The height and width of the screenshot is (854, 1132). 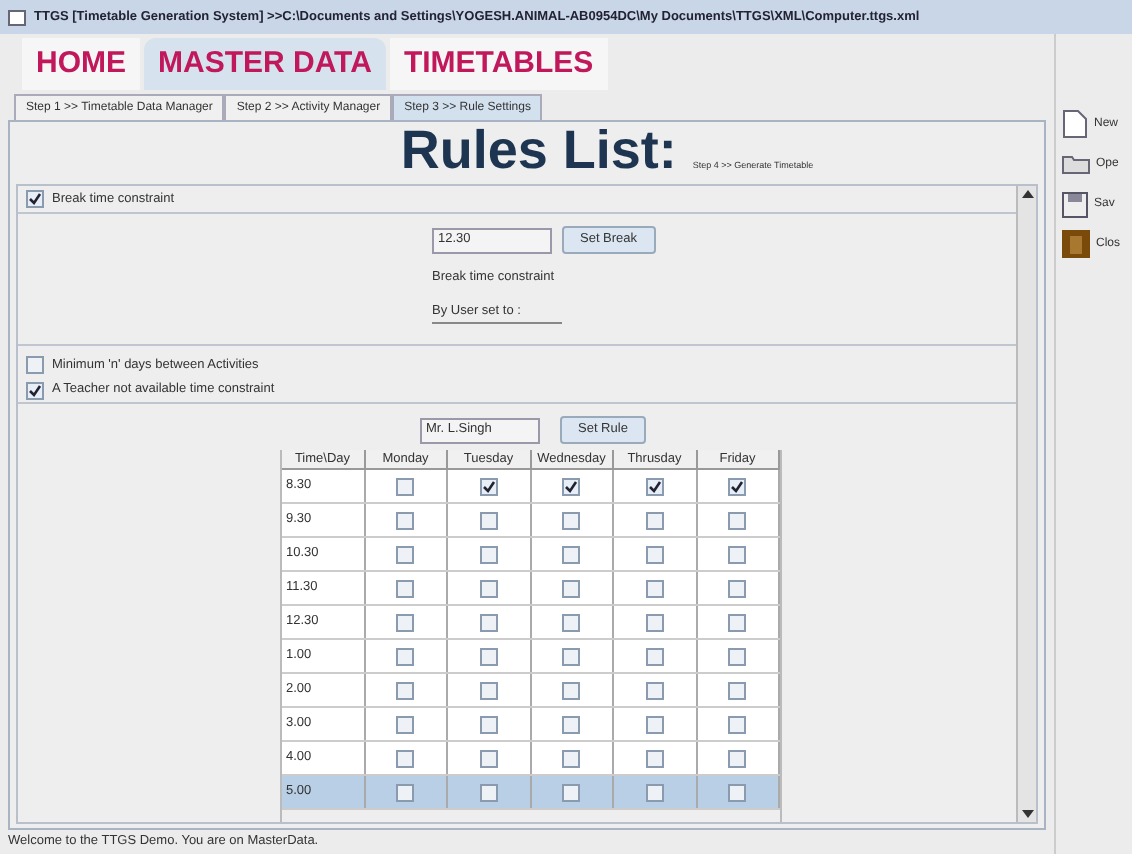 What do you see at coordinates (1075, 204) in the screenshot?
I see `floppy-icon` at bounding box center [1075, 204].